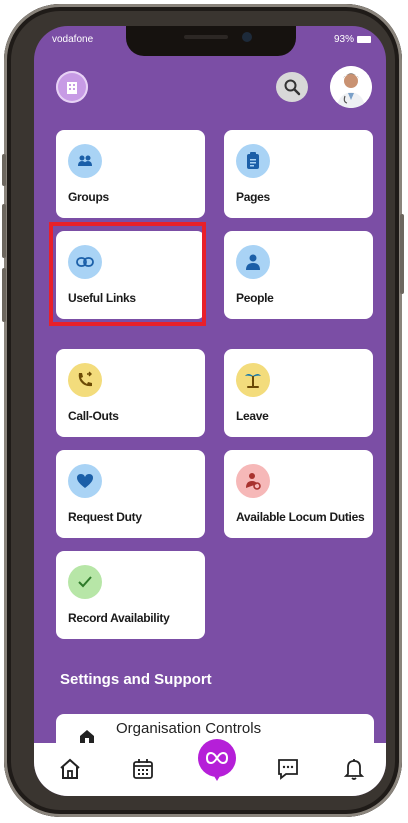  What do you see at coordinates (253, 197) in the screenshot?
I see `tile-label: Pages` at bounding box center [253, 197].